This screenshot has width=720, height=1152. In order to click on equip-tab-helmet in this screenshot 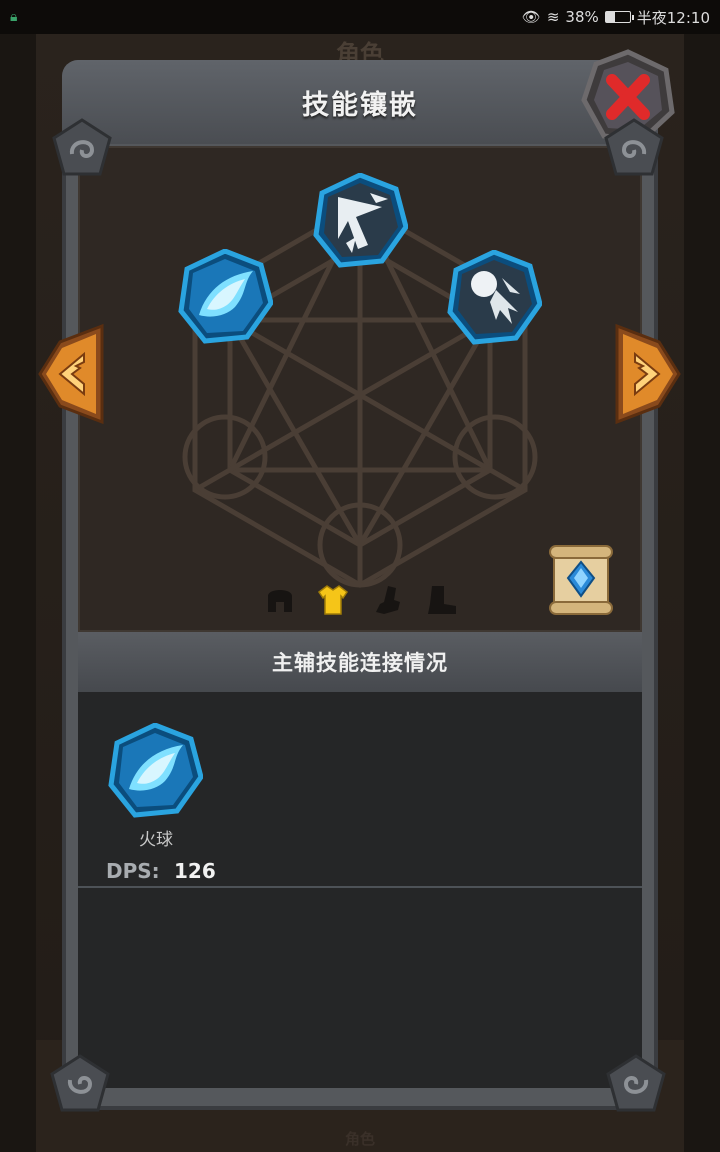, I will do `click(280, 600)`.